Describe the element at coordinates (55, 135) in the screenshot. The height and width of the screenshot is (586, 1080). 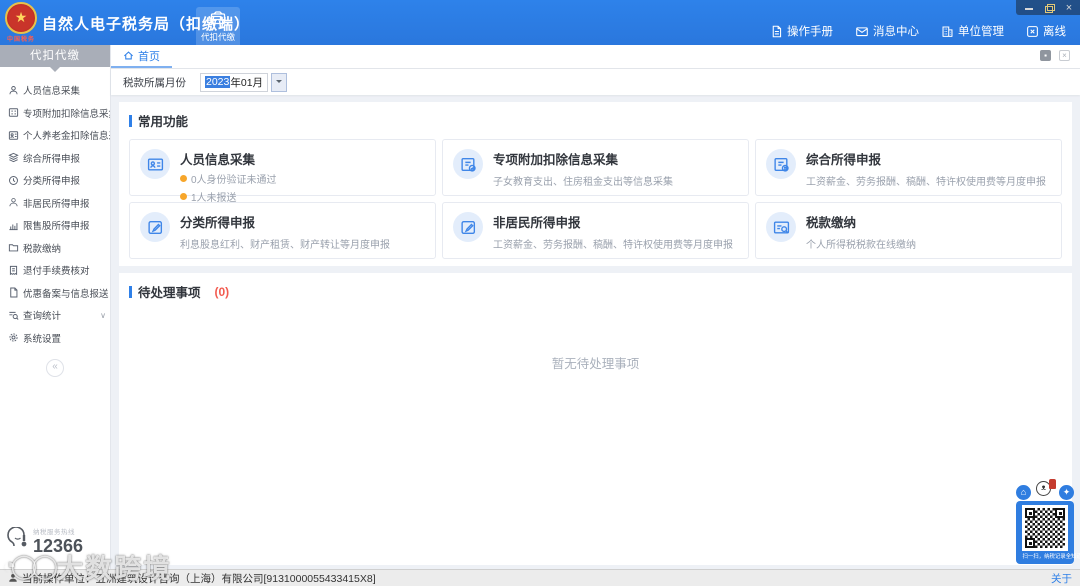
I see `sidebar-item-pension-deduction: 个人养老金扣除信息采集` at that location.